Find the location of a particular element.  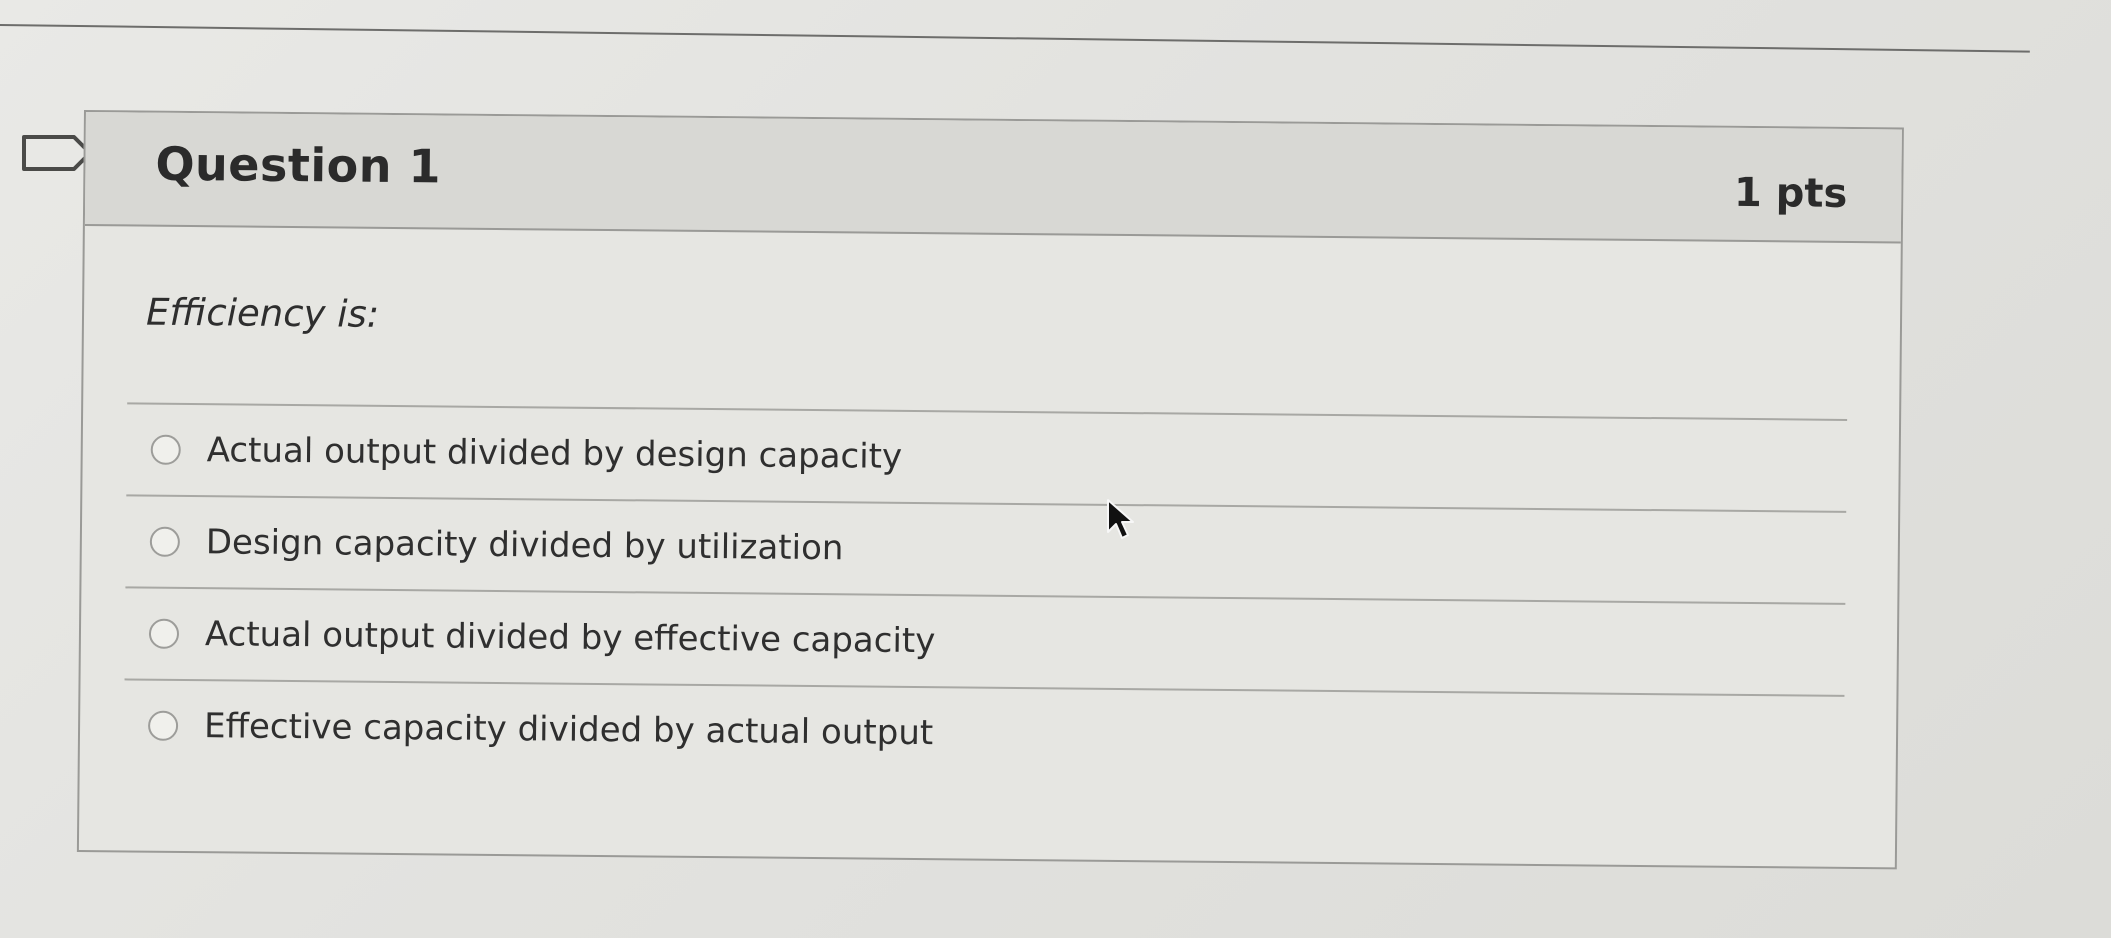

question-title: Question 1 is located at coordinates (298, 165).